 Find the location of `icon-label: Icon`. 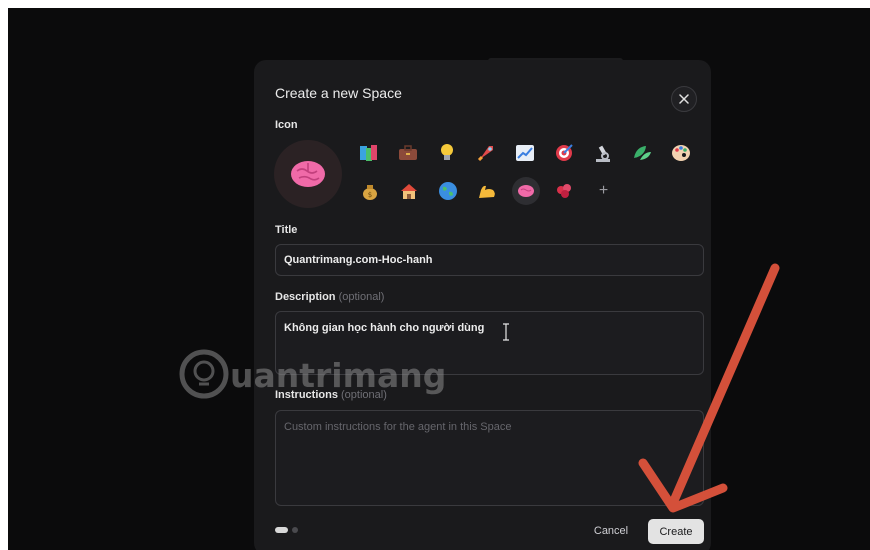

icon-label: Icon is located at coordinates (286, 125).